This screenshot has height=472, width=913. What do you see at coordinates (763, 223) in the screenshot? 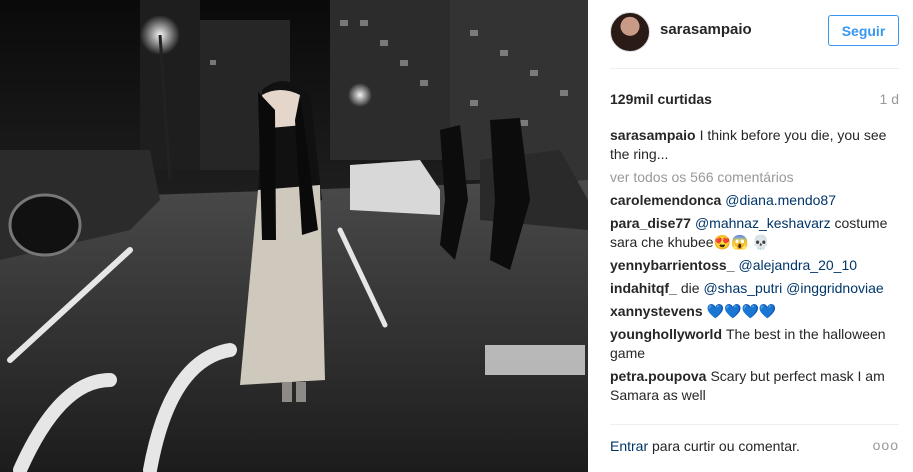
I see `comment-mention-link: @mahnaz_keshavarz` at bounding box center [763, 223].